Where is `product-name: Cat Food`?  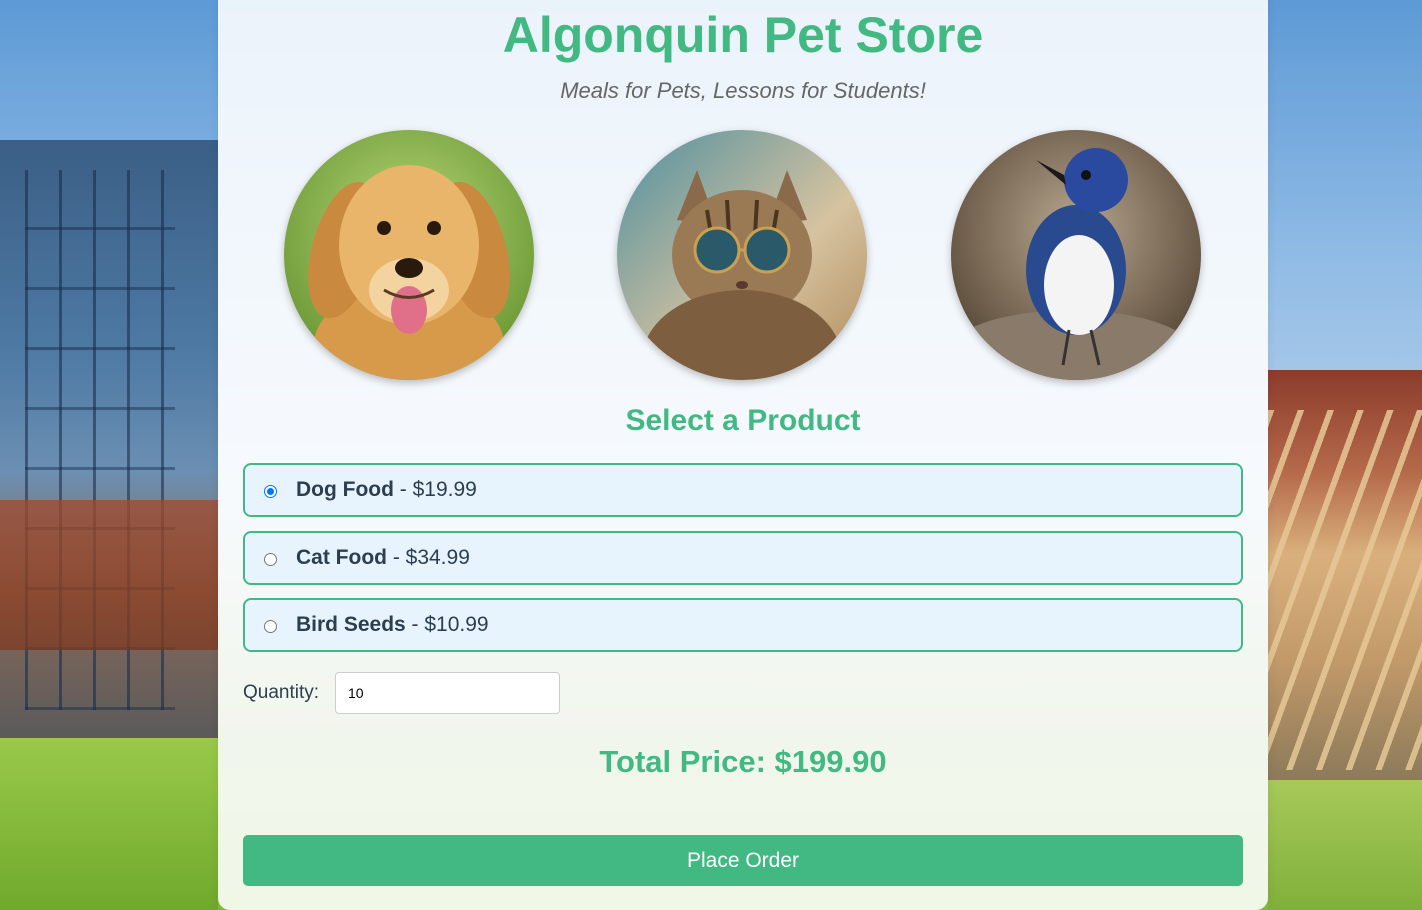 product-name: Cat Food is located at coordinates (341, 557).